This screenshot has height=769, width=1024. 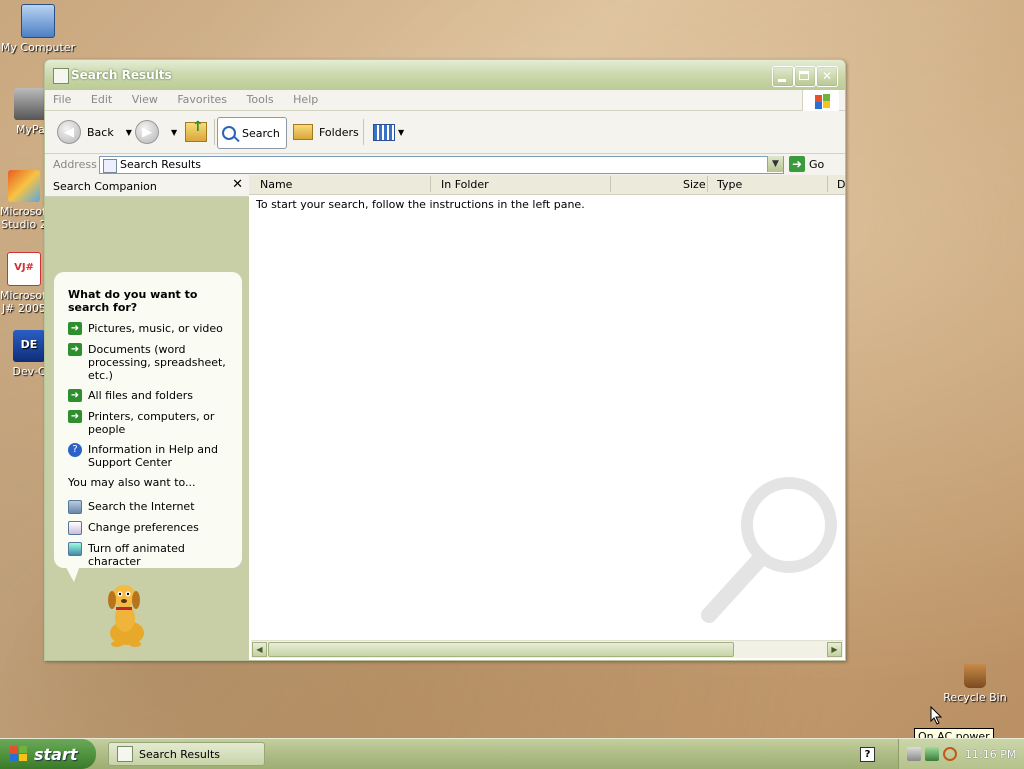 I want to click on up-folder-icon: ↑, so click(x=196, y=130).